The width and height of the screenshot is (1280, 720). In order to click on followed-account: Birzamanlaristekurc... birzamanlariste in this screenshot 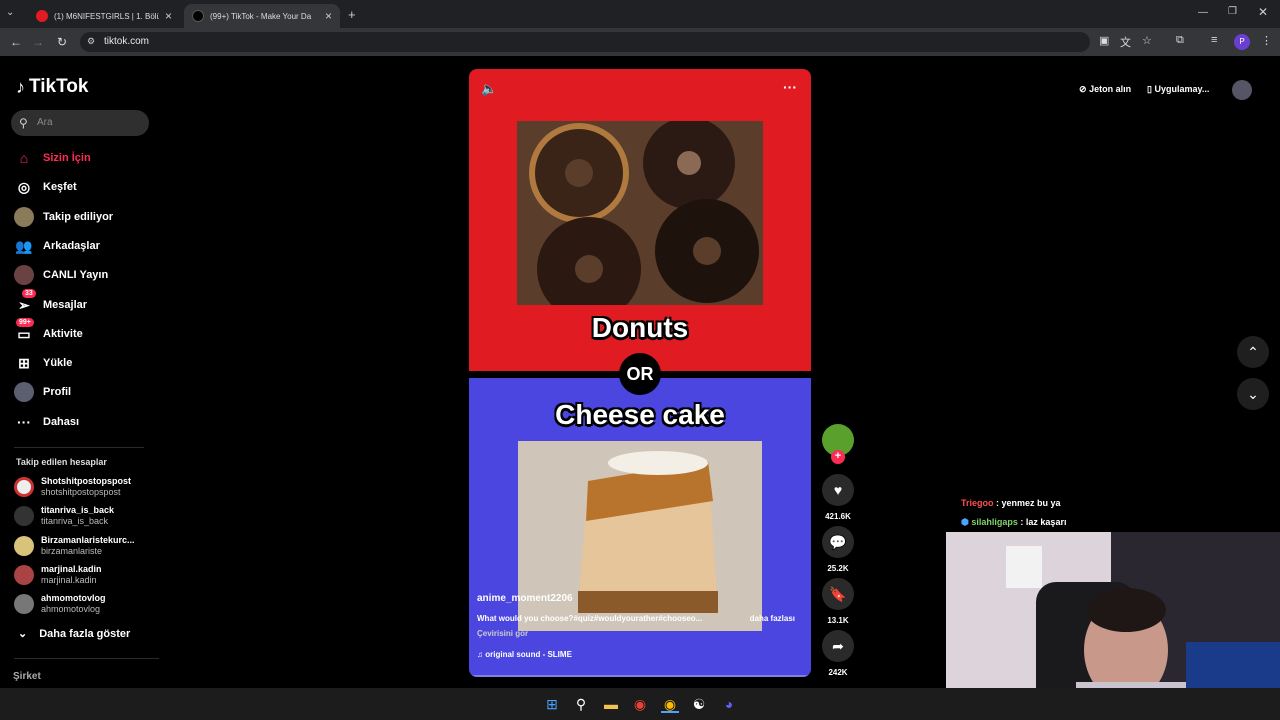, I will do `click(74, 546)`.